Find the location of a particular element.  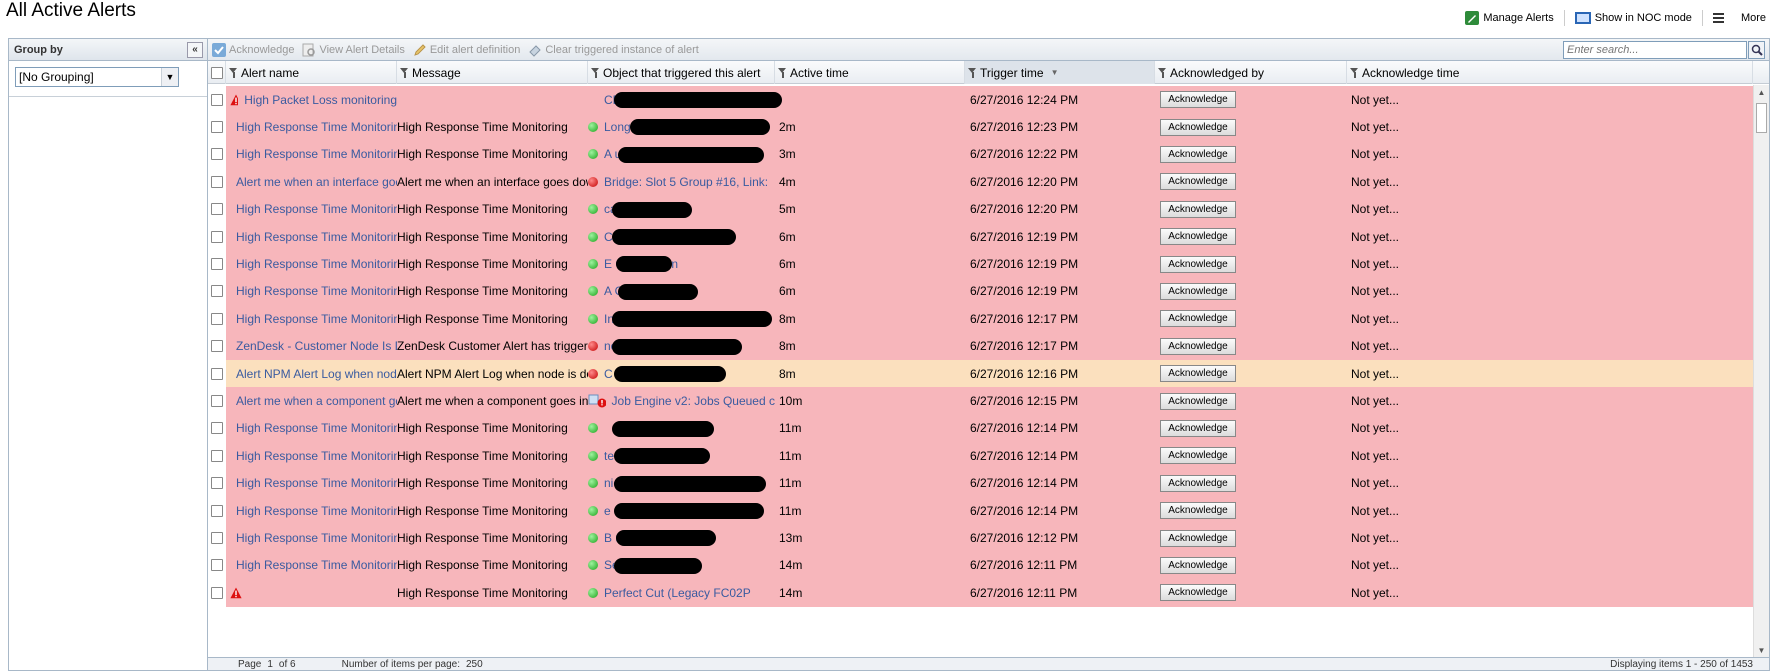

select-all-checkbox is located at coordinates (216, 72).